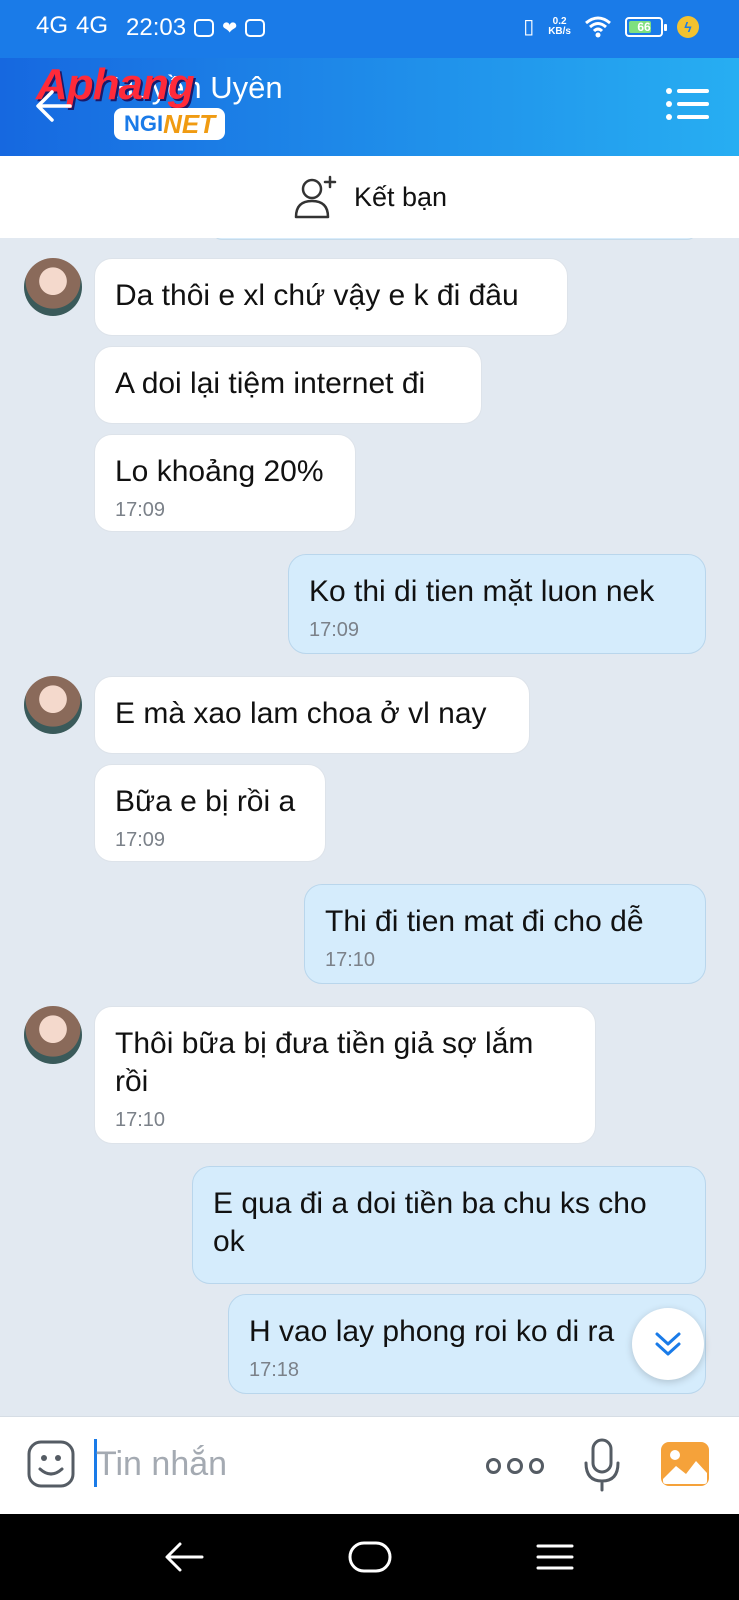 The height and width of the screenshot is (1600, 739). I want to click on message-incoming: Da thôi e xl chứ vậy e k đi đâu, so click(331, 297).